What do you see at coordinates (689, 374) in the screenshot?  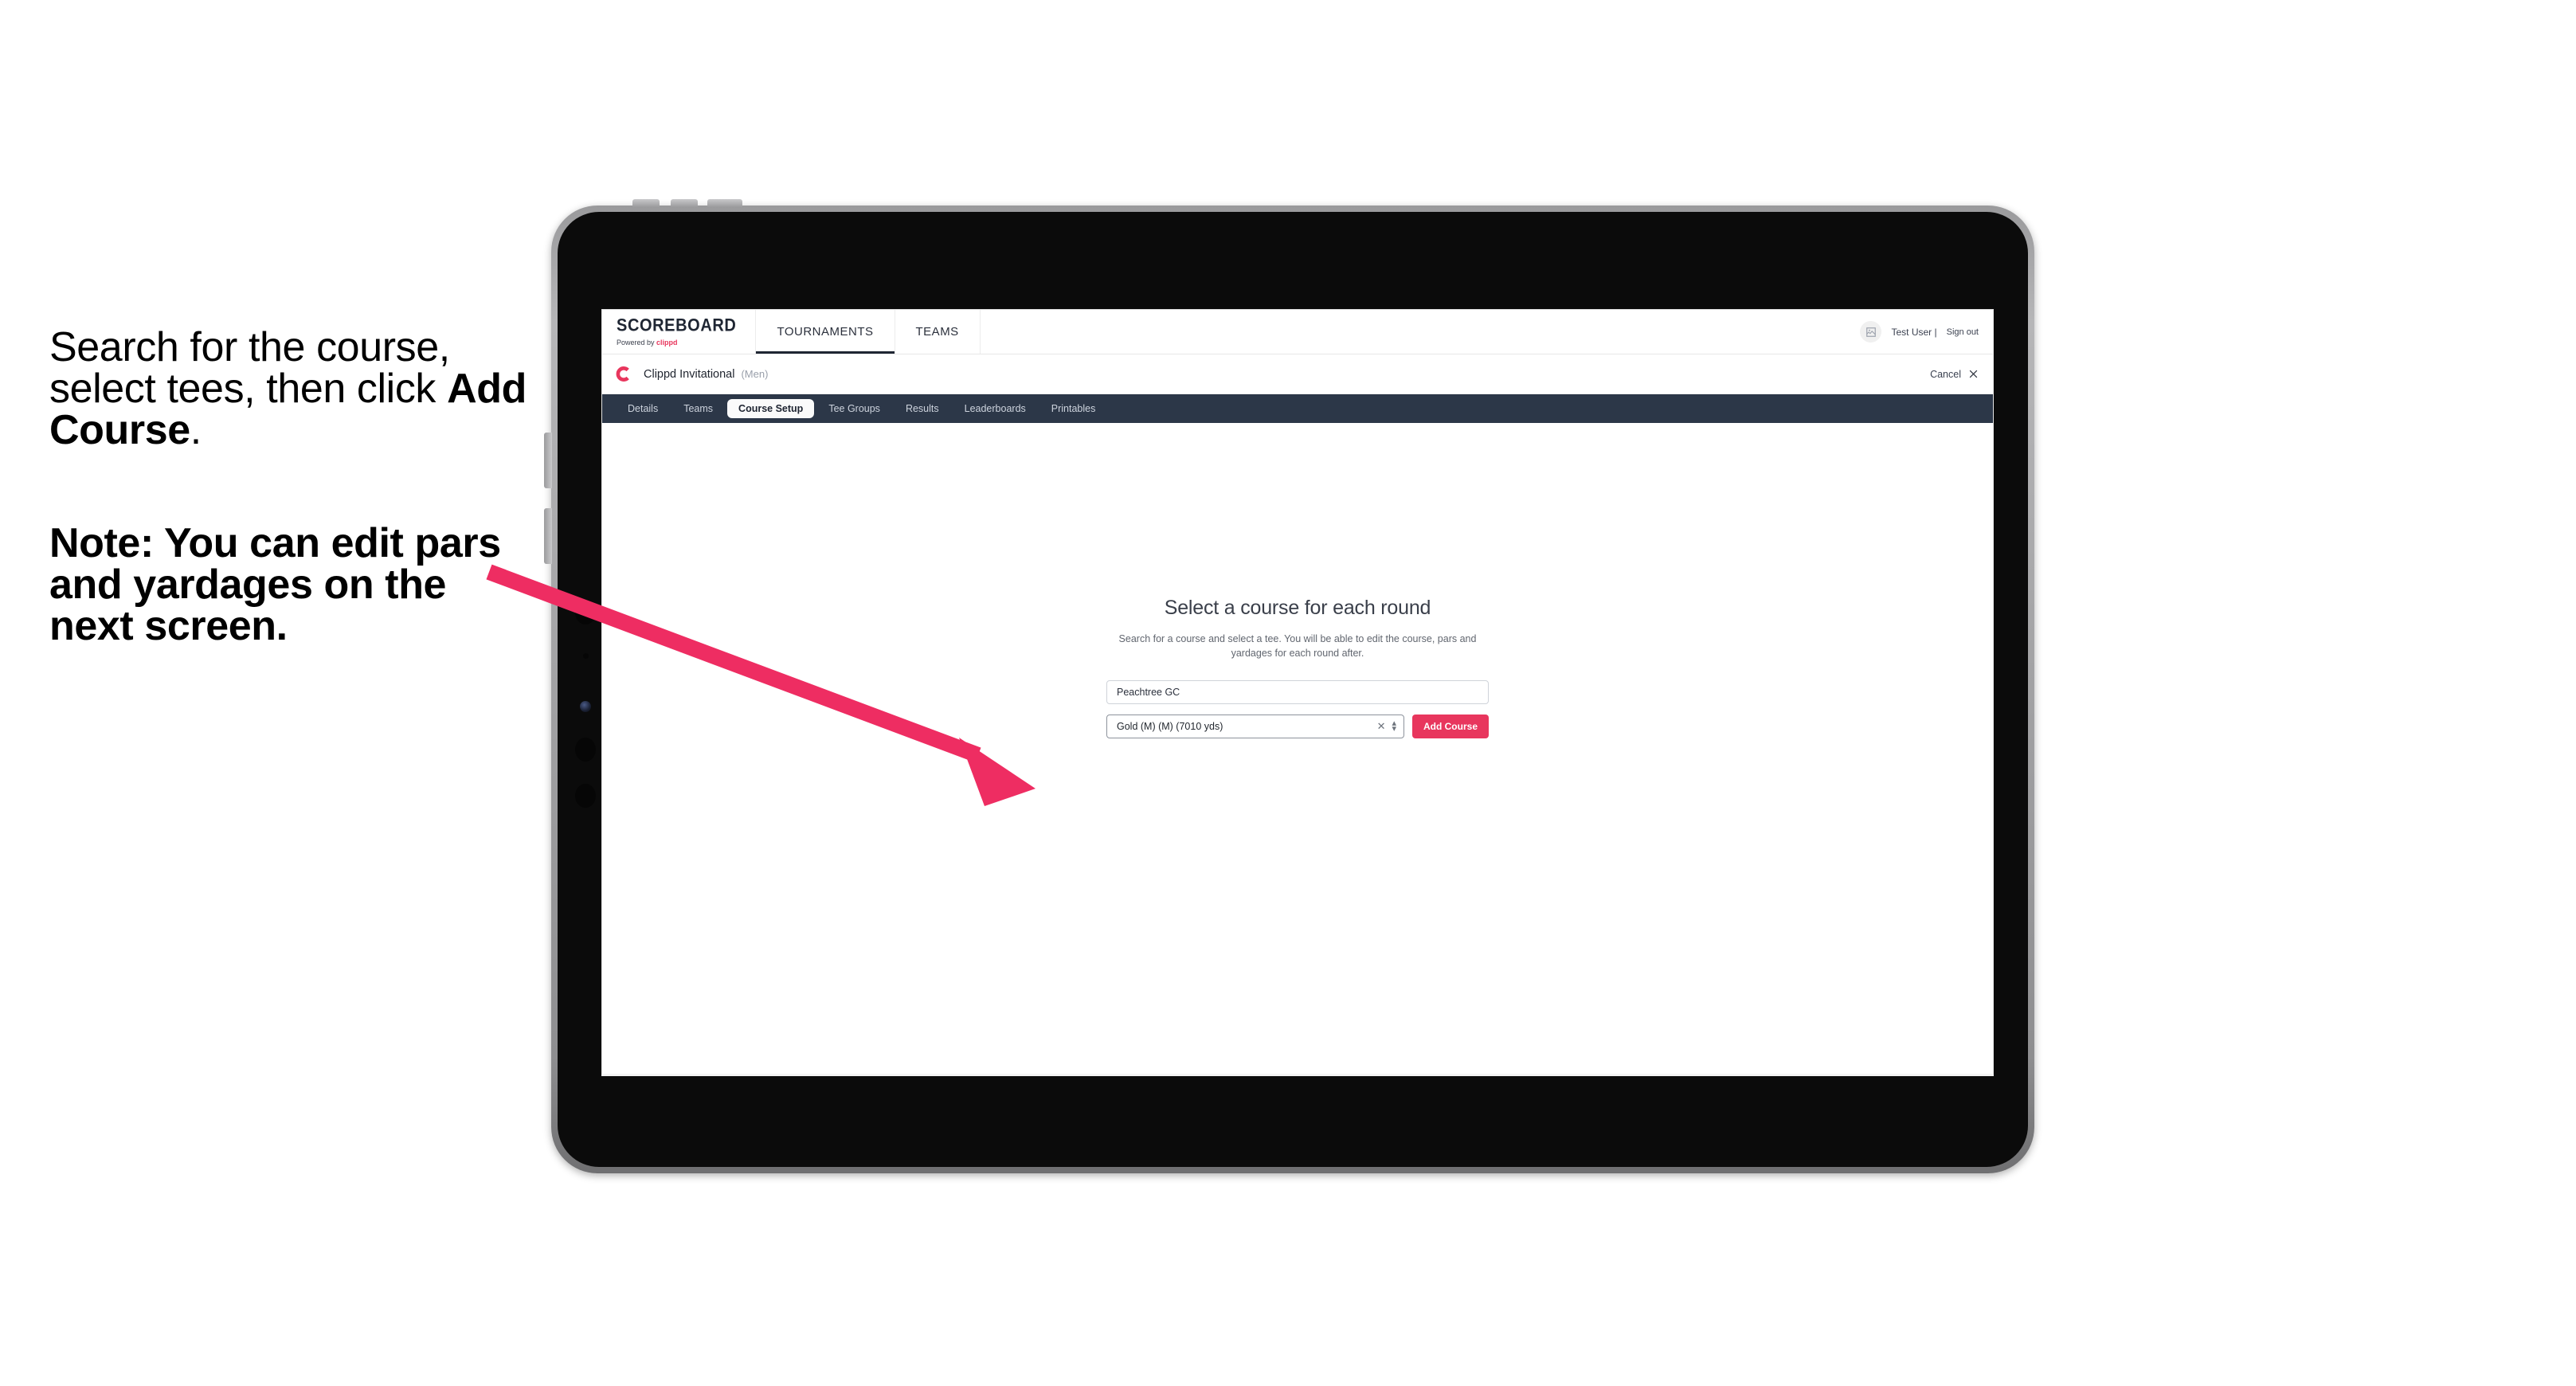 I see `tournament-title: Clippd Invitational` at bounding box center [689, 374].